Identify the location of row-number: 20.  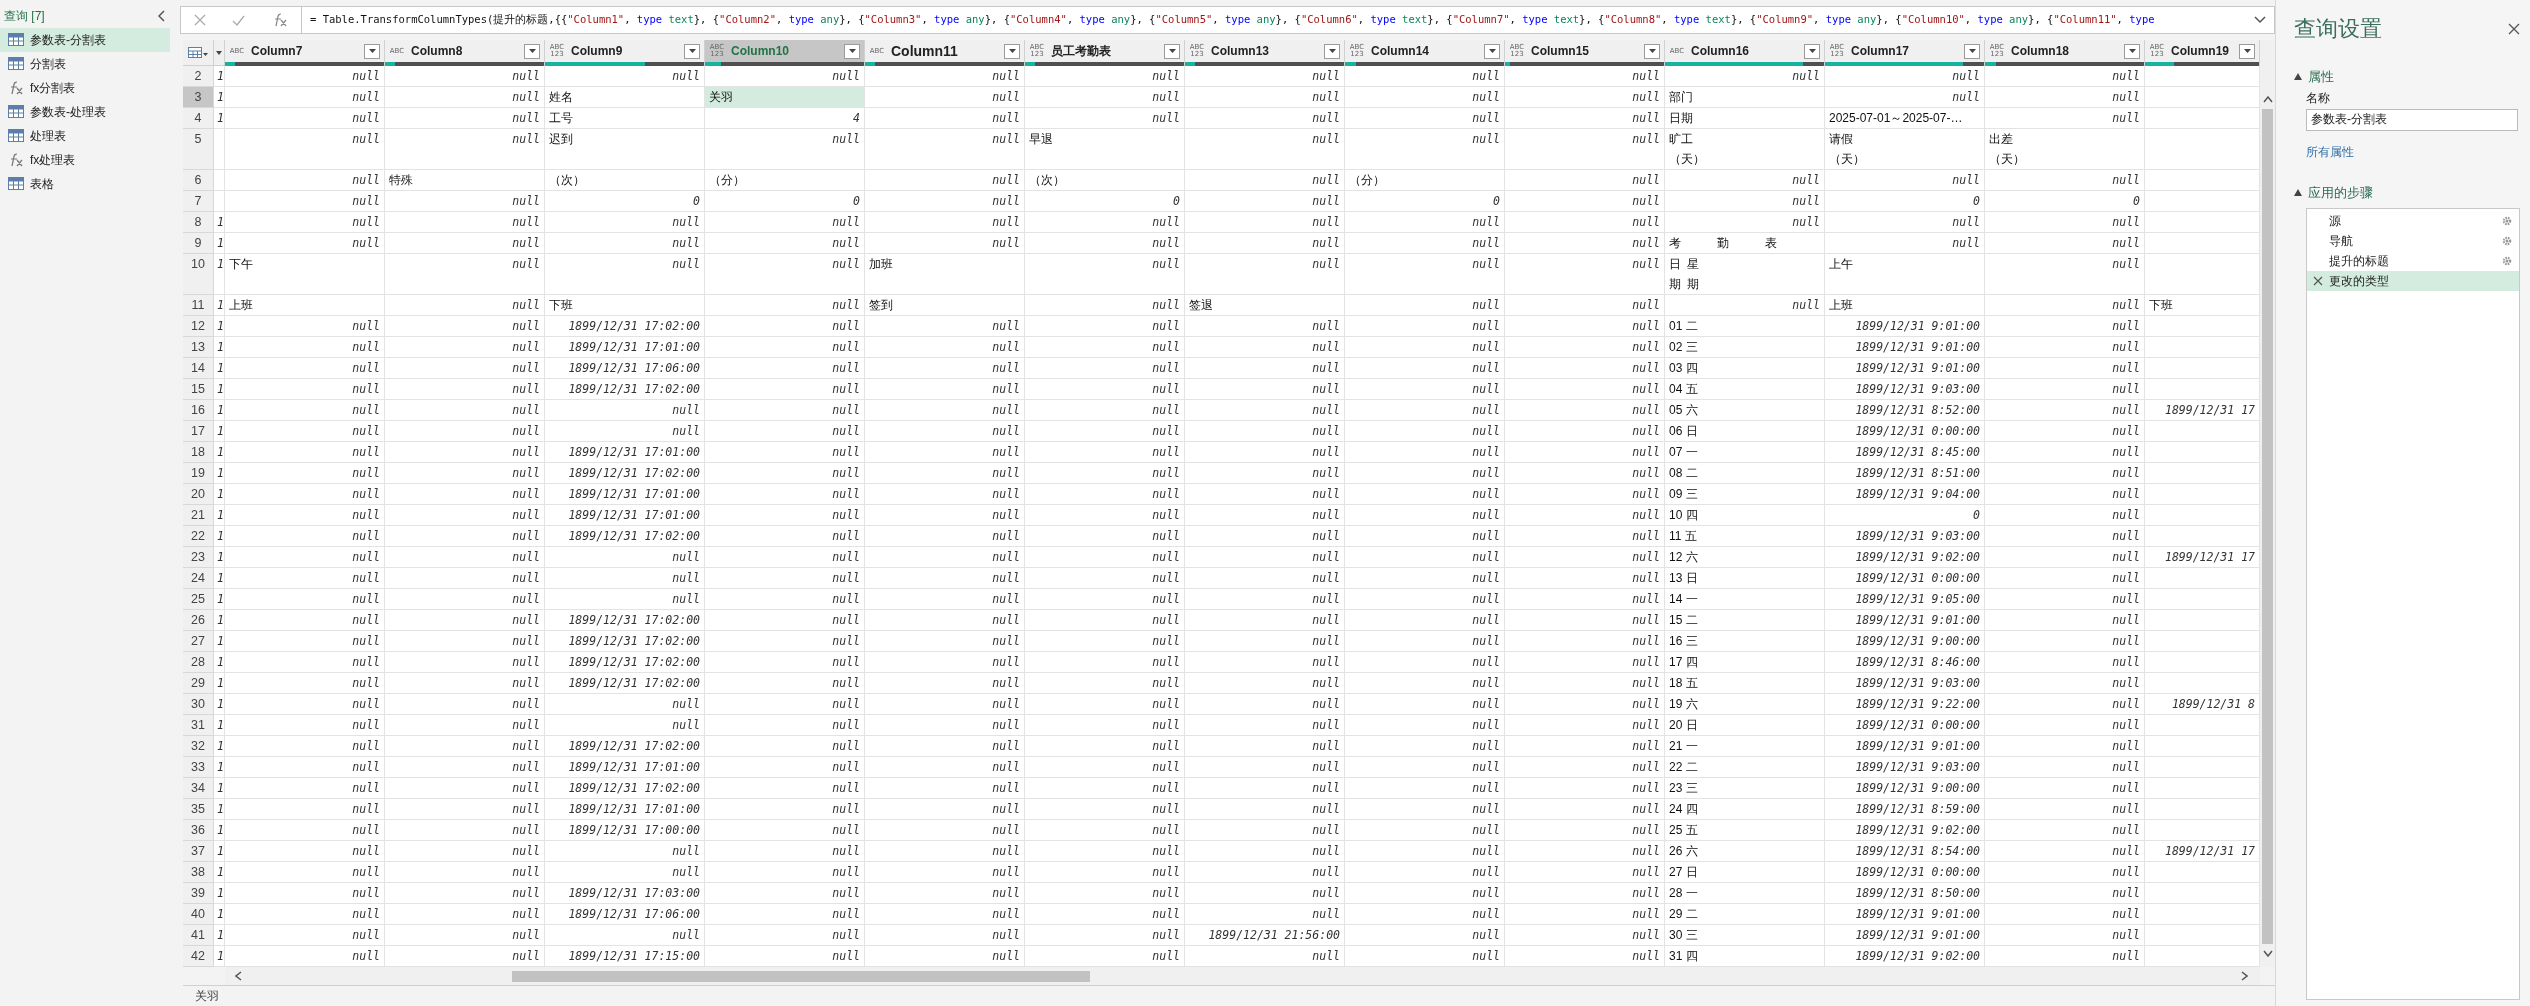
(198, 494).